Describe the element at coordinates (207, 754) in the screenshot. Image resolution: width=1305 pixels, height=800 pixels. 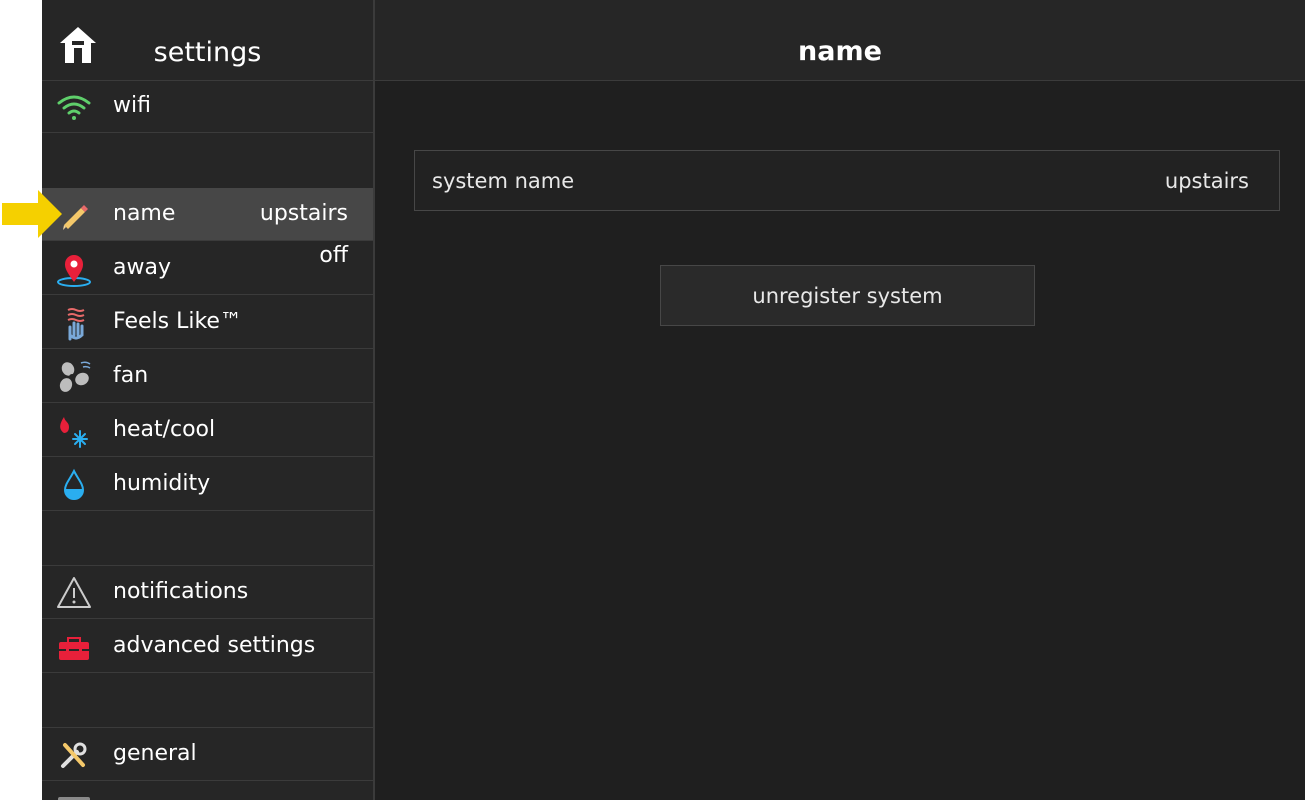
I see `sidebar-item-general: general` at that location.